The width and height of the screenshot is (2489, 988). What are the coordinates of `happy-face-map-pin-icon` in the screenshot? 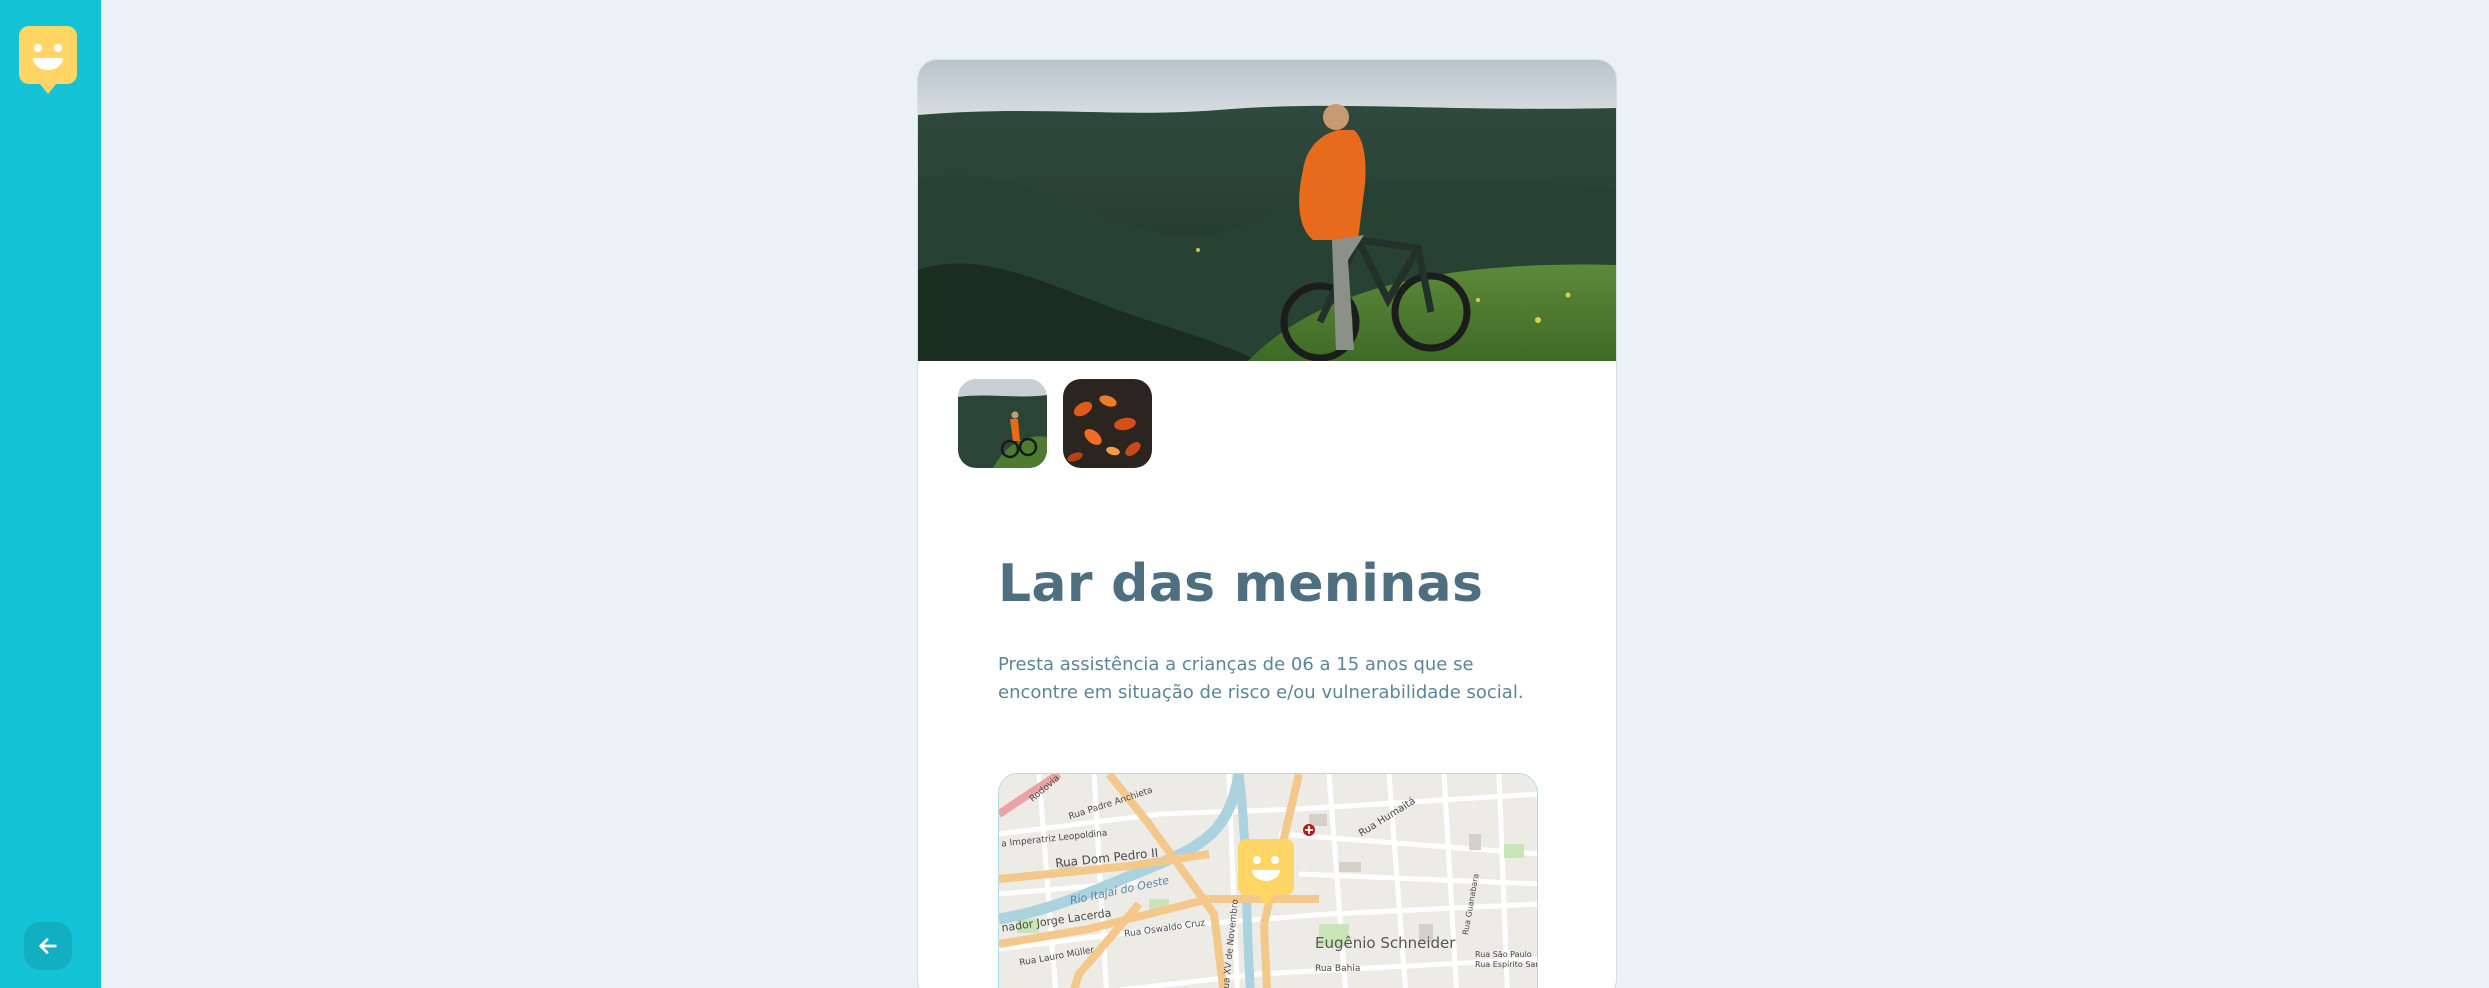 It's located at (48, 60).